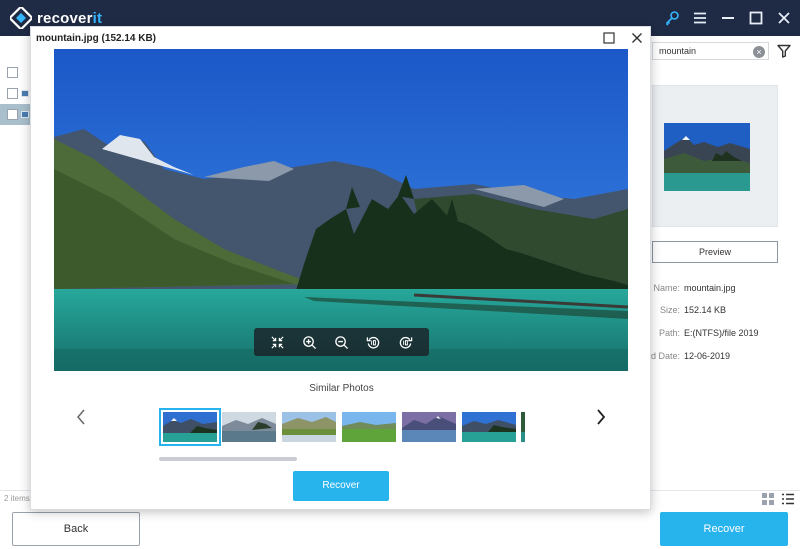 The image size is (800, 549). What do you see at coordinates (17, 498) in the screenshot?
I see `items-count: 2 items` at bounding box center [17, 498].